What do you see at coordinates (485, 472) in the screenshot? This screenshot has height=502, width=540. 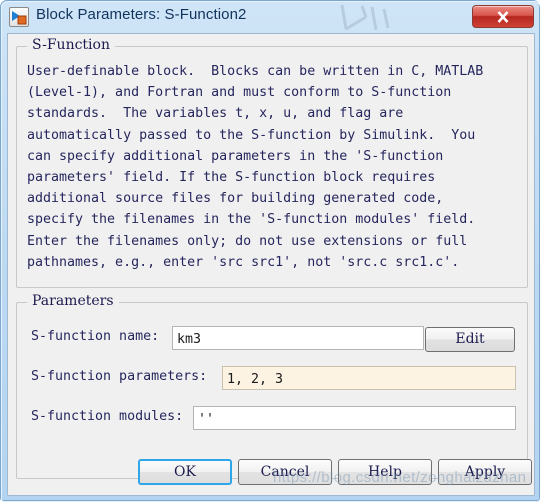 I see `apply-button: Apply` at bounding box center [485, 472].